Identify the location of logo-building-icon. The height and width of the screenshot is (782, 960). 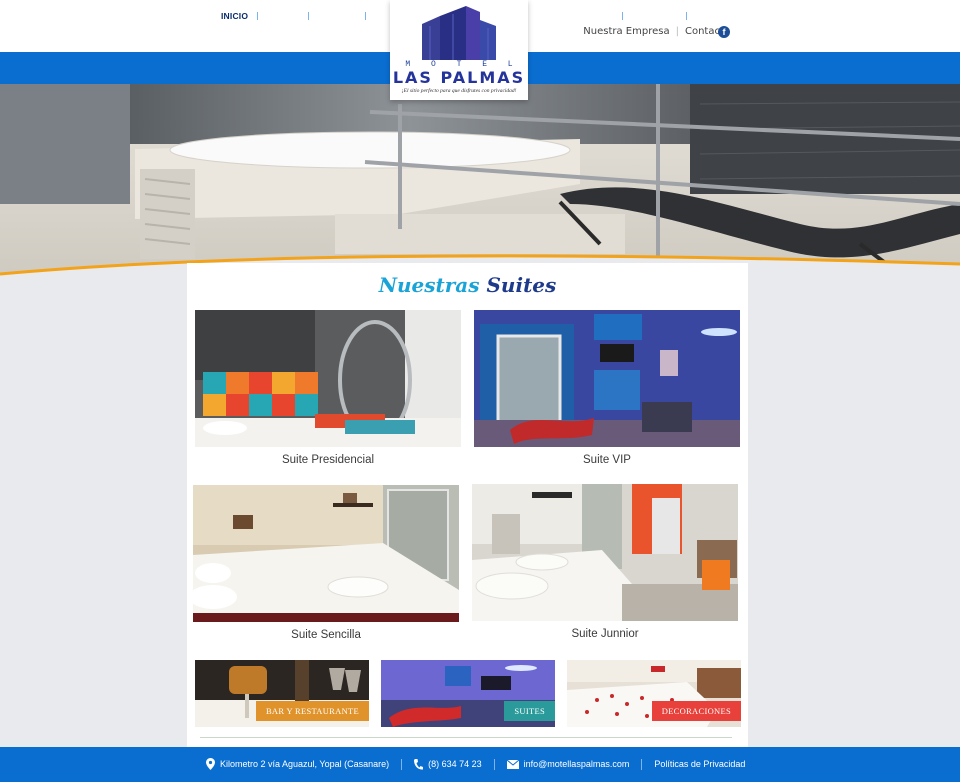
(459, 33).